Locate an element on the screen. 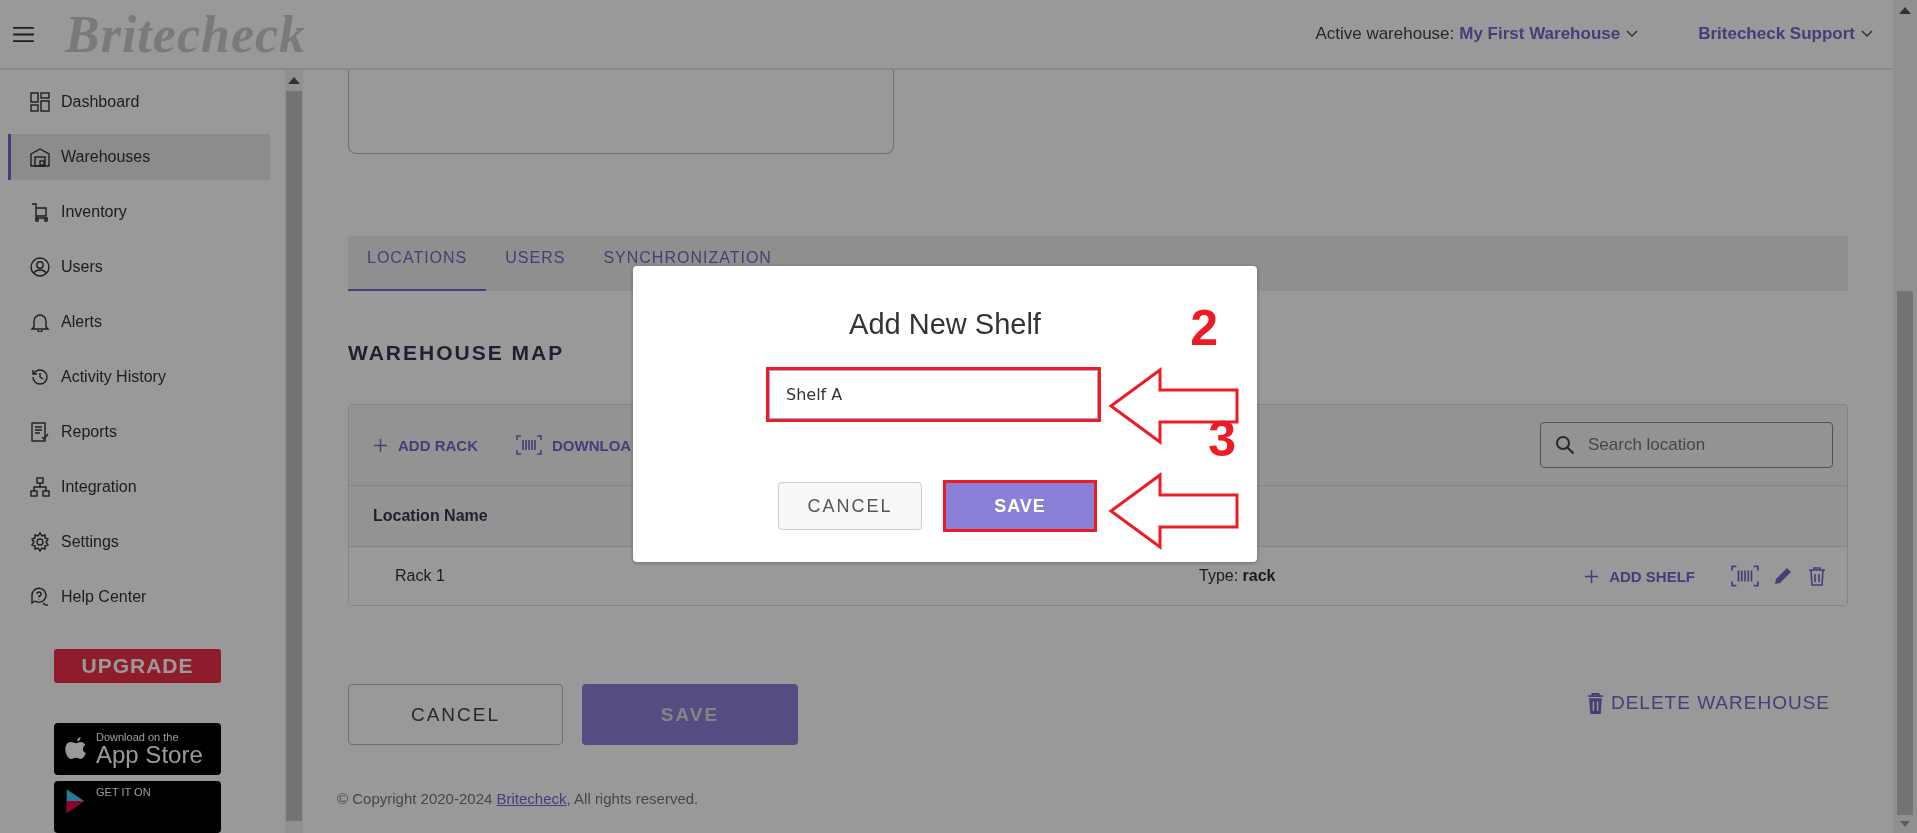 The height and width of the screenshot is (833, 1917). column-header: Location Name is located at coordinates (430, 516).